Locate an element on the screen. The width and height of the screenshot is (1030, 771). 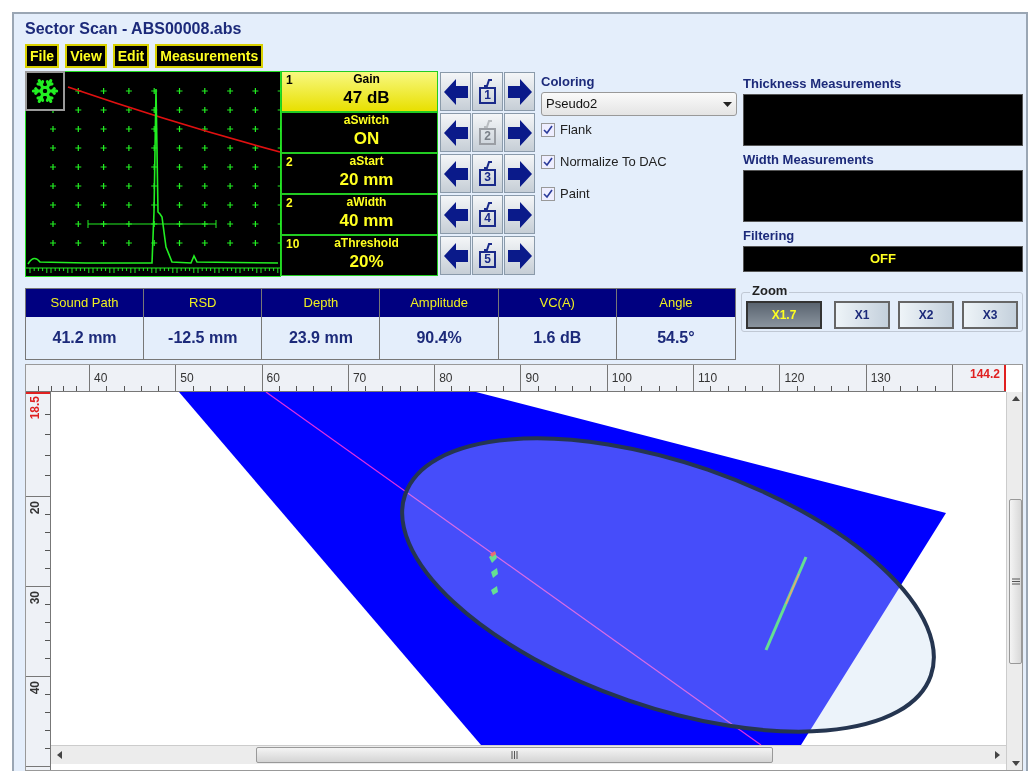
down-arrow-icon is located at coordinates (1015, 763).